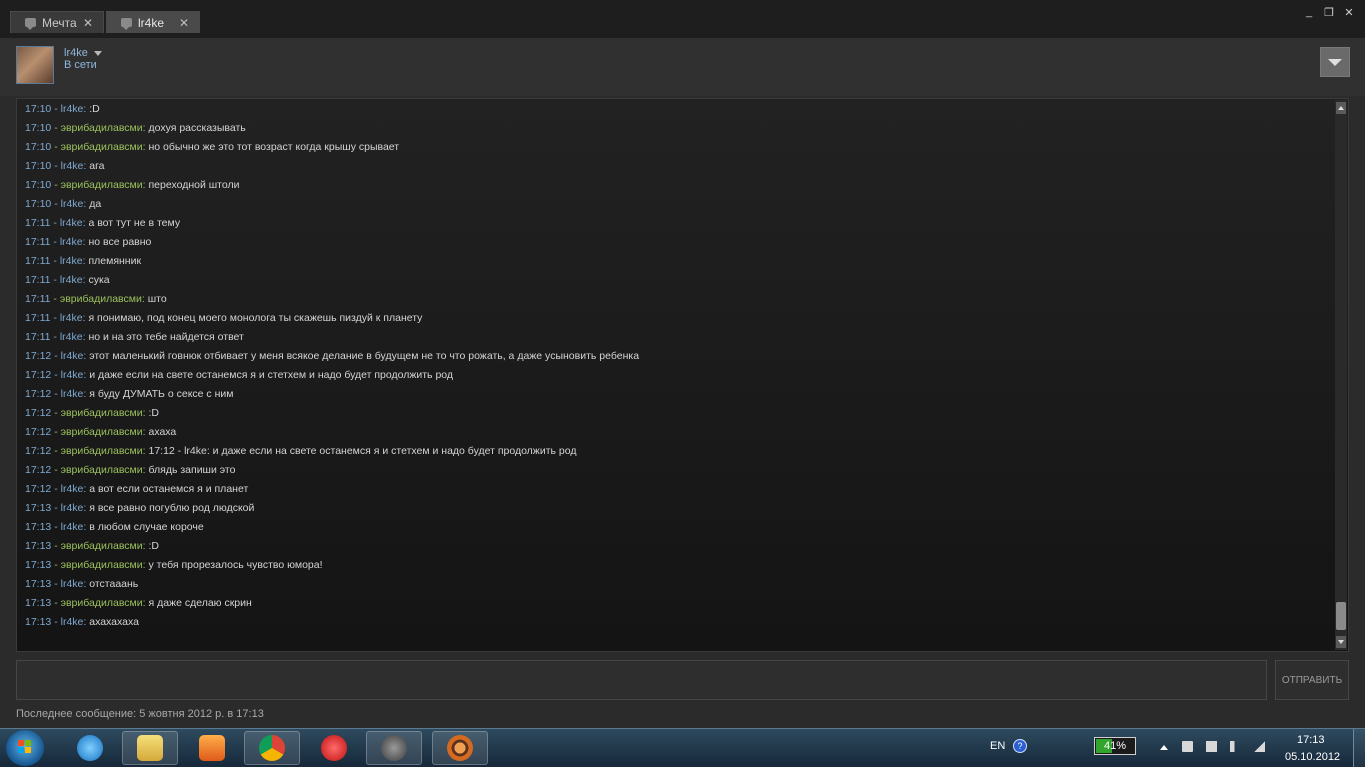  What do you see at coordinates (1115, 746) in the screenshot?
I see `battery-indicator: 41%` at bounding box center [1115, 746].